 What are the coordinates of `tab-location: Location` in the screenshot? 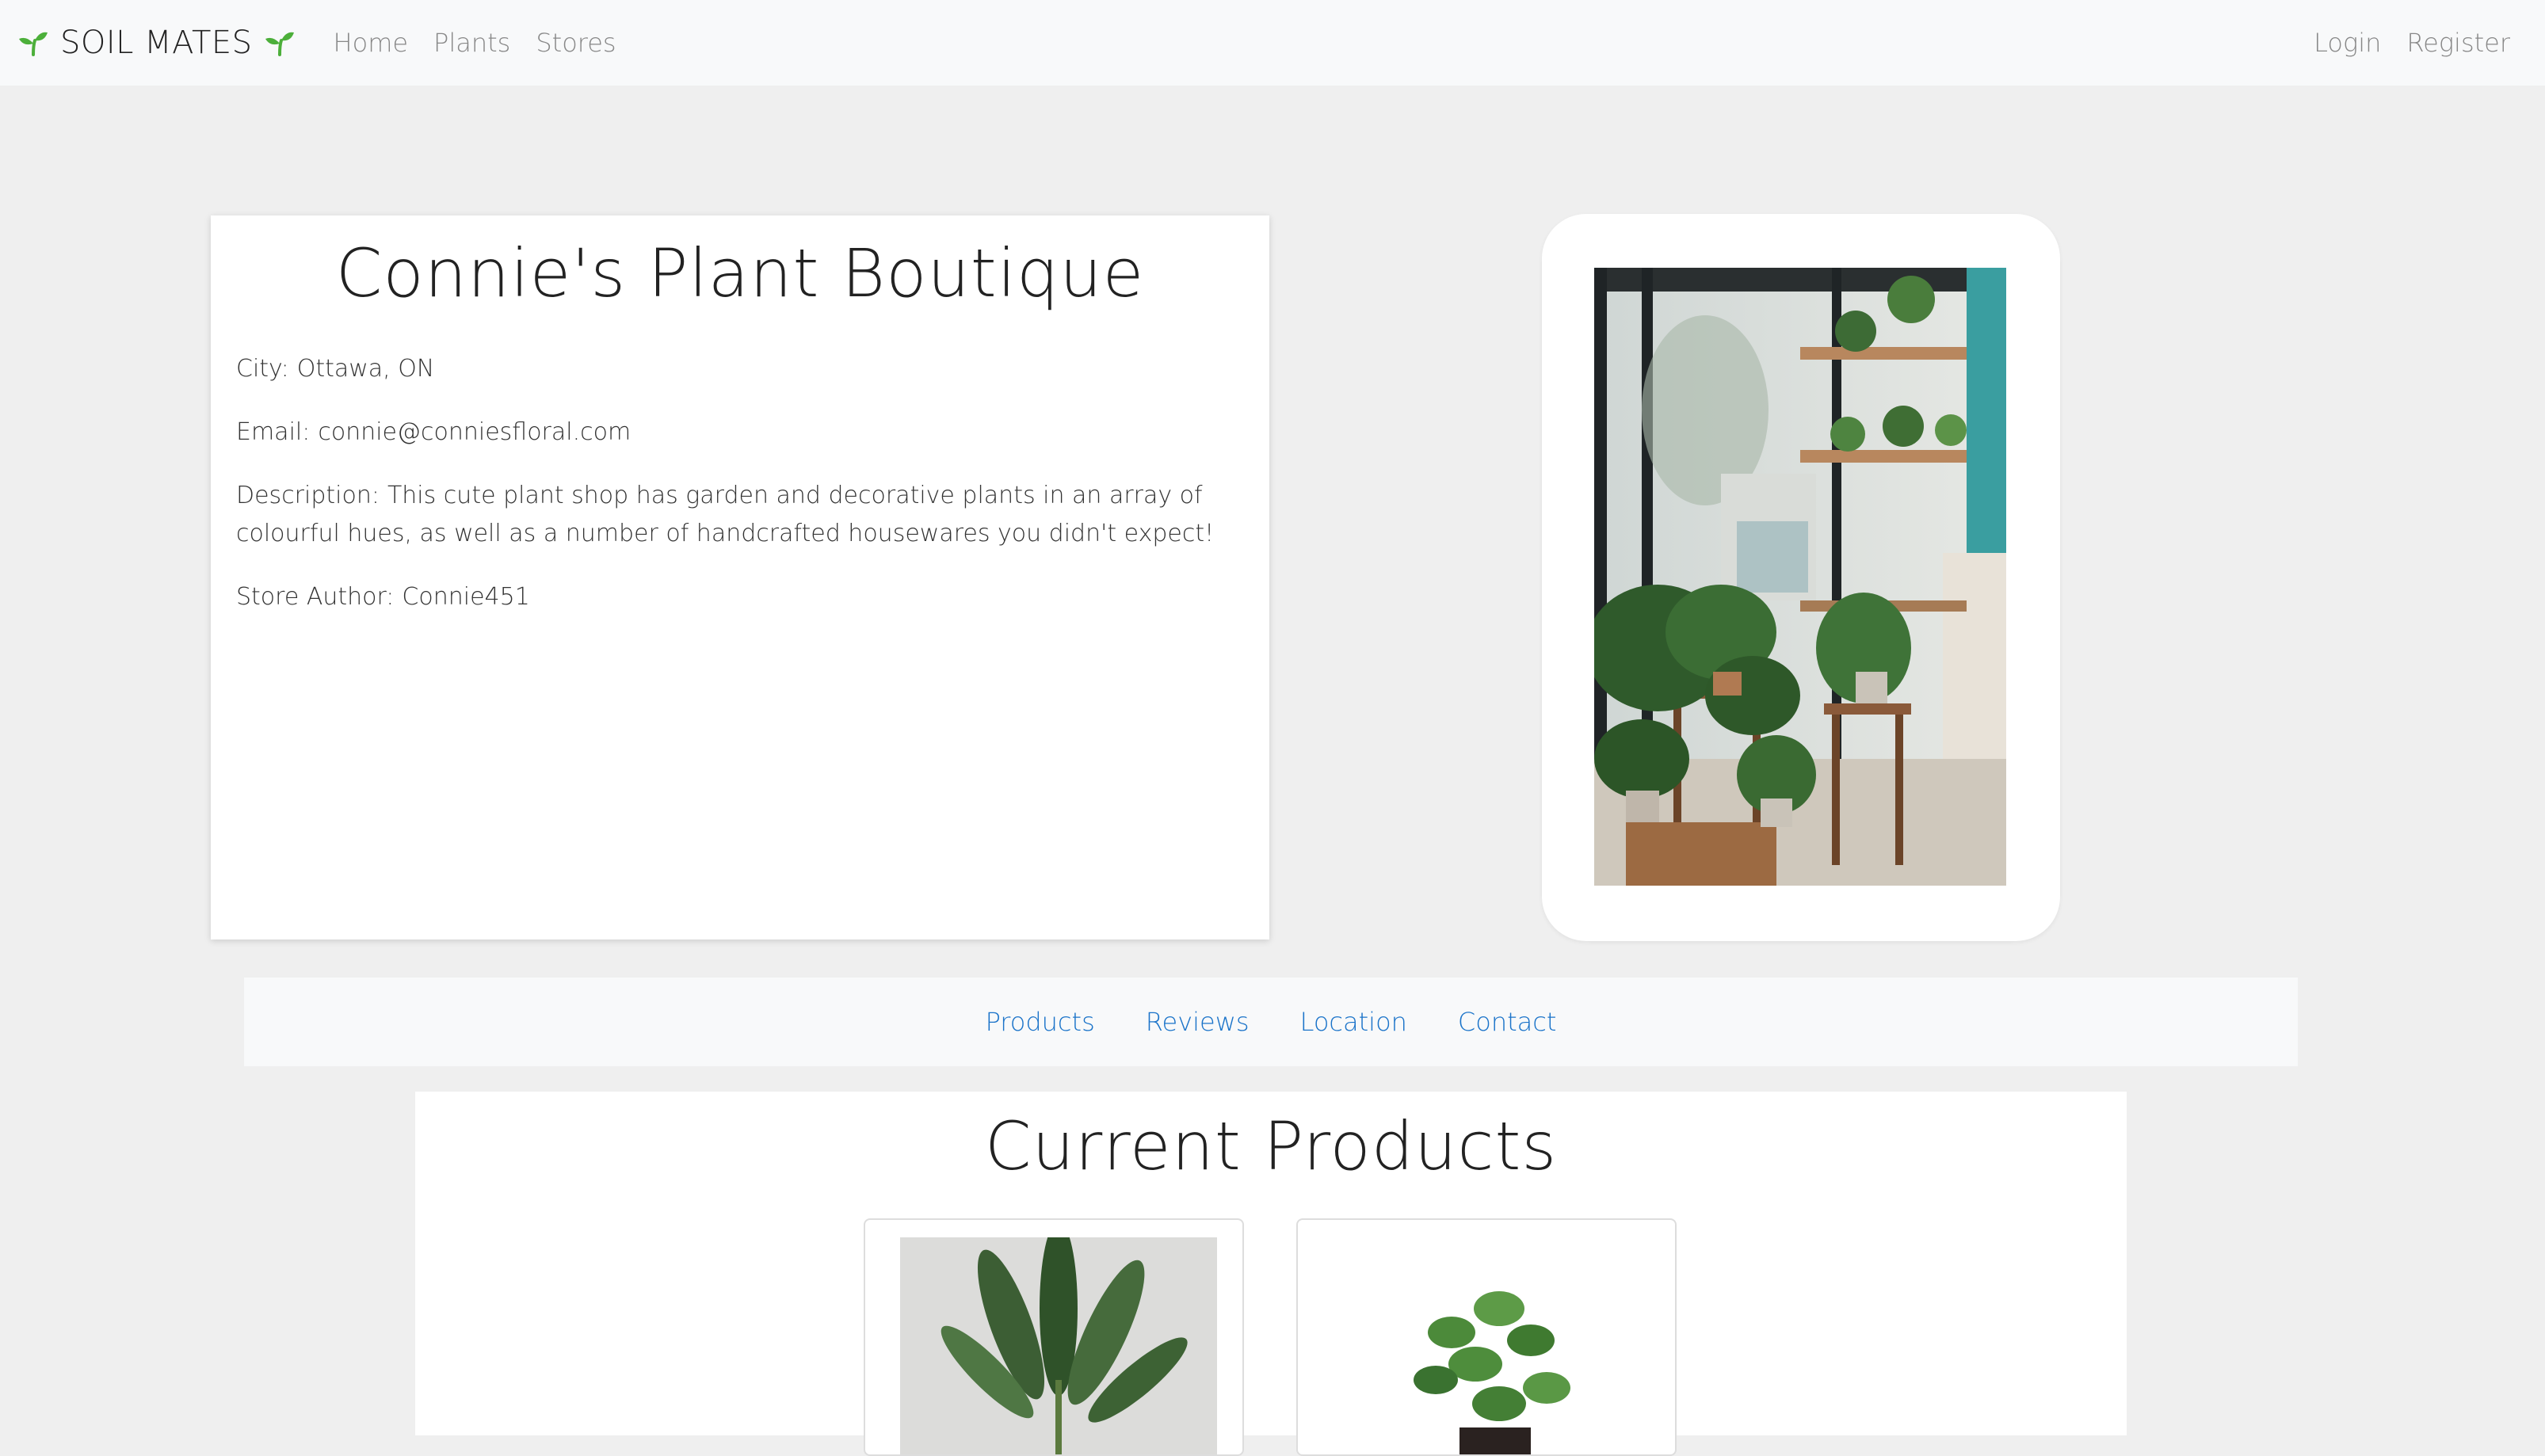 It's located at (1353, 1022).